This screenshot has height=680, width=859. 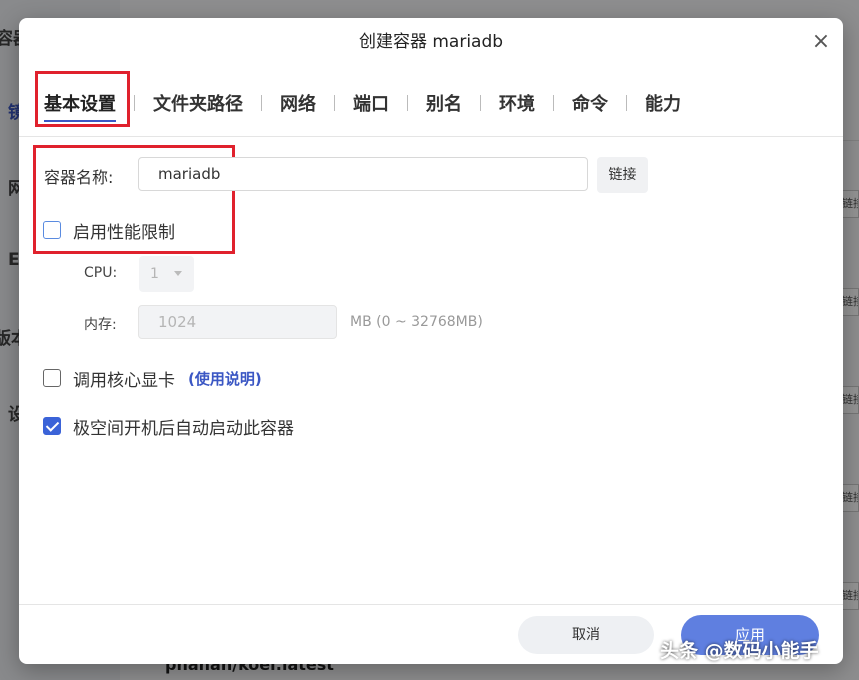 What do you see at coordinates (431, 42) in the screenshot?
I see `dialog-title: 创建容器 mariadb` at bounding box center [431, 42].